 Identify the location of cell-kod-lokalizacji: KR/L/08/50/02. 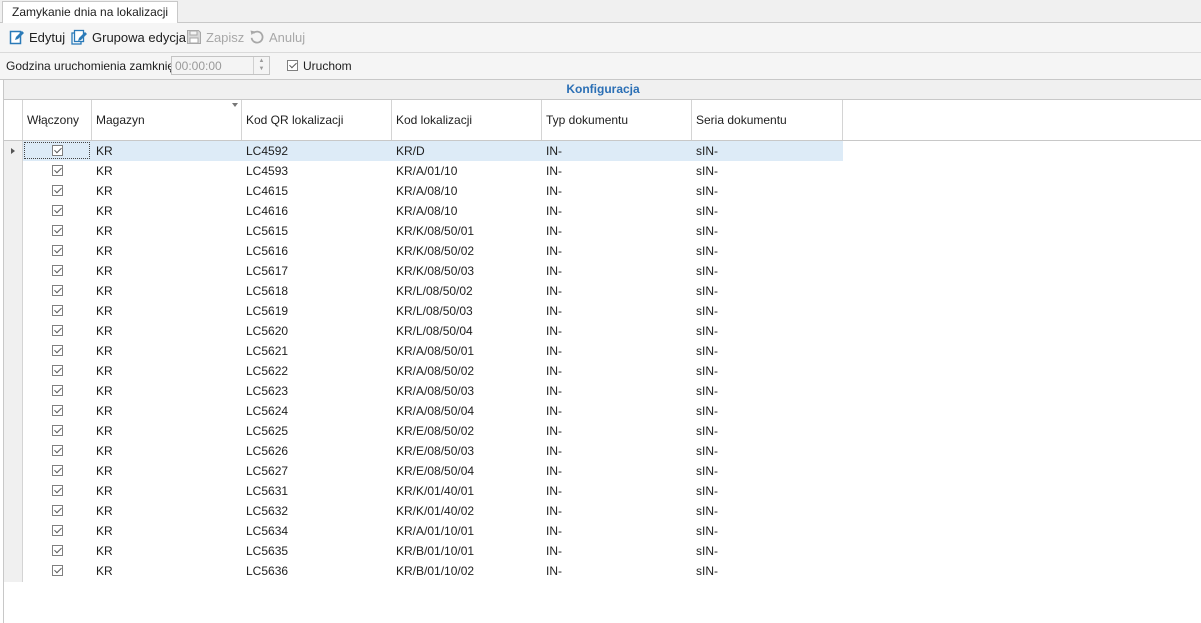
(467, 291).